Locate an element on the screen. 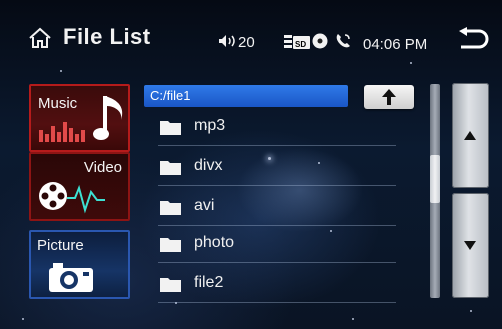  phone-icon is located at coordinates (343, 41).